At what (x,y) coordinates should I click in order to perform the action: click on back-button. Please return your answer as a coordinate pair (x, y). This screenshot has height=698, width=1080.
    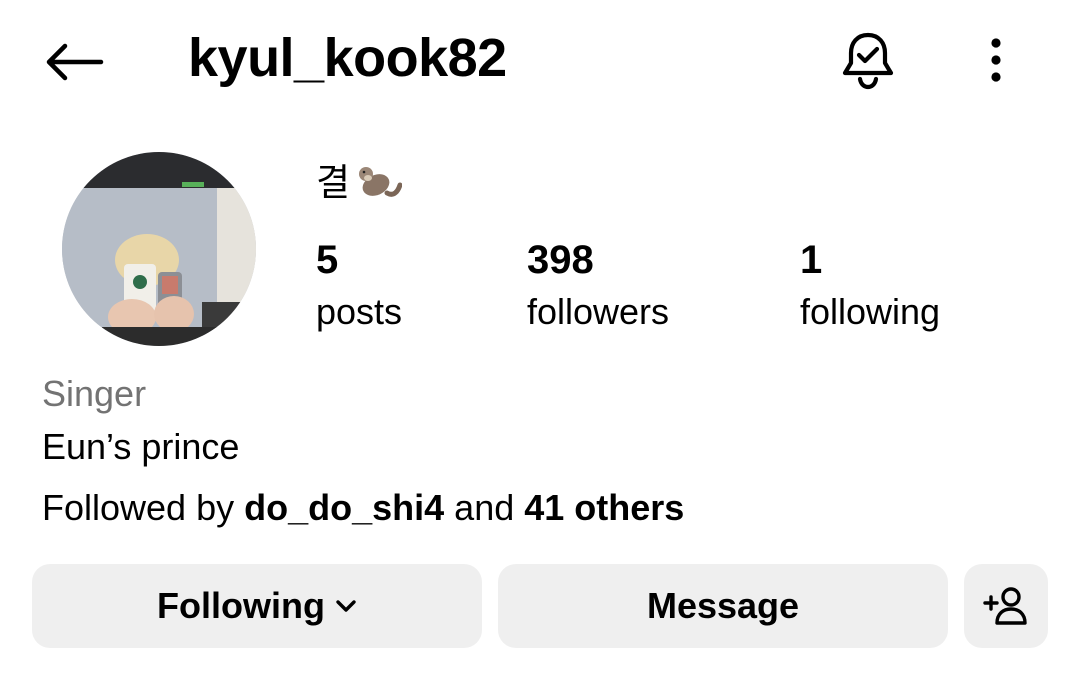
    Looking at the image, I should click on (73, 62).